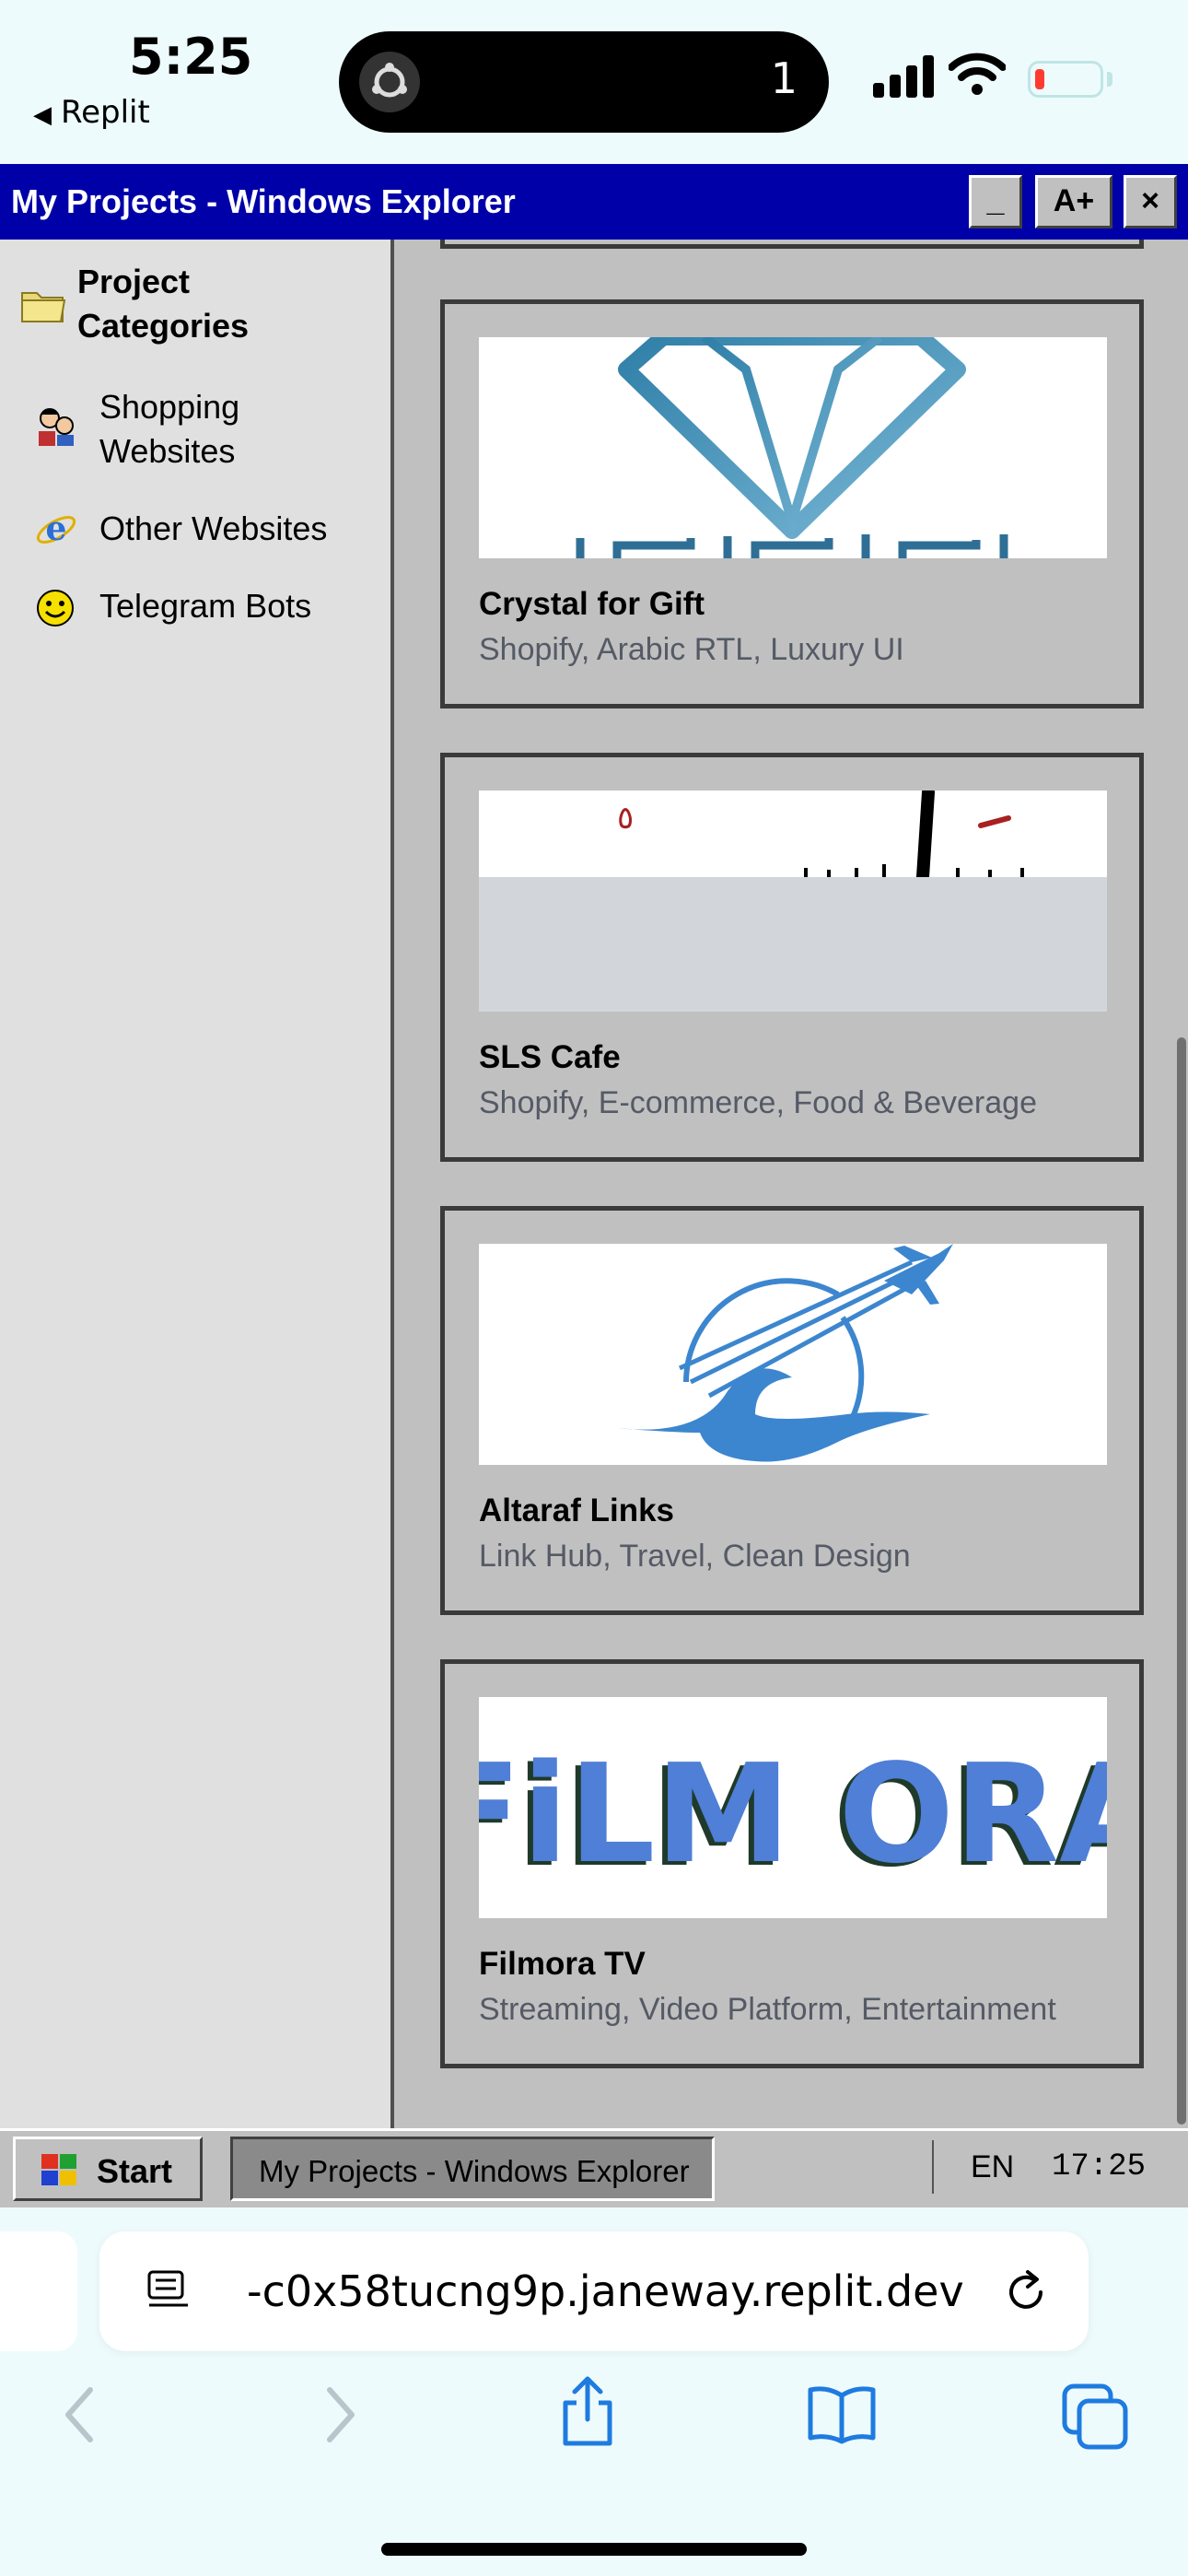 This screenshot has width=1188, height=2576. Describe the element at coordinates (55, 610) in the screenshot. I see `smiley-icon` at that location.